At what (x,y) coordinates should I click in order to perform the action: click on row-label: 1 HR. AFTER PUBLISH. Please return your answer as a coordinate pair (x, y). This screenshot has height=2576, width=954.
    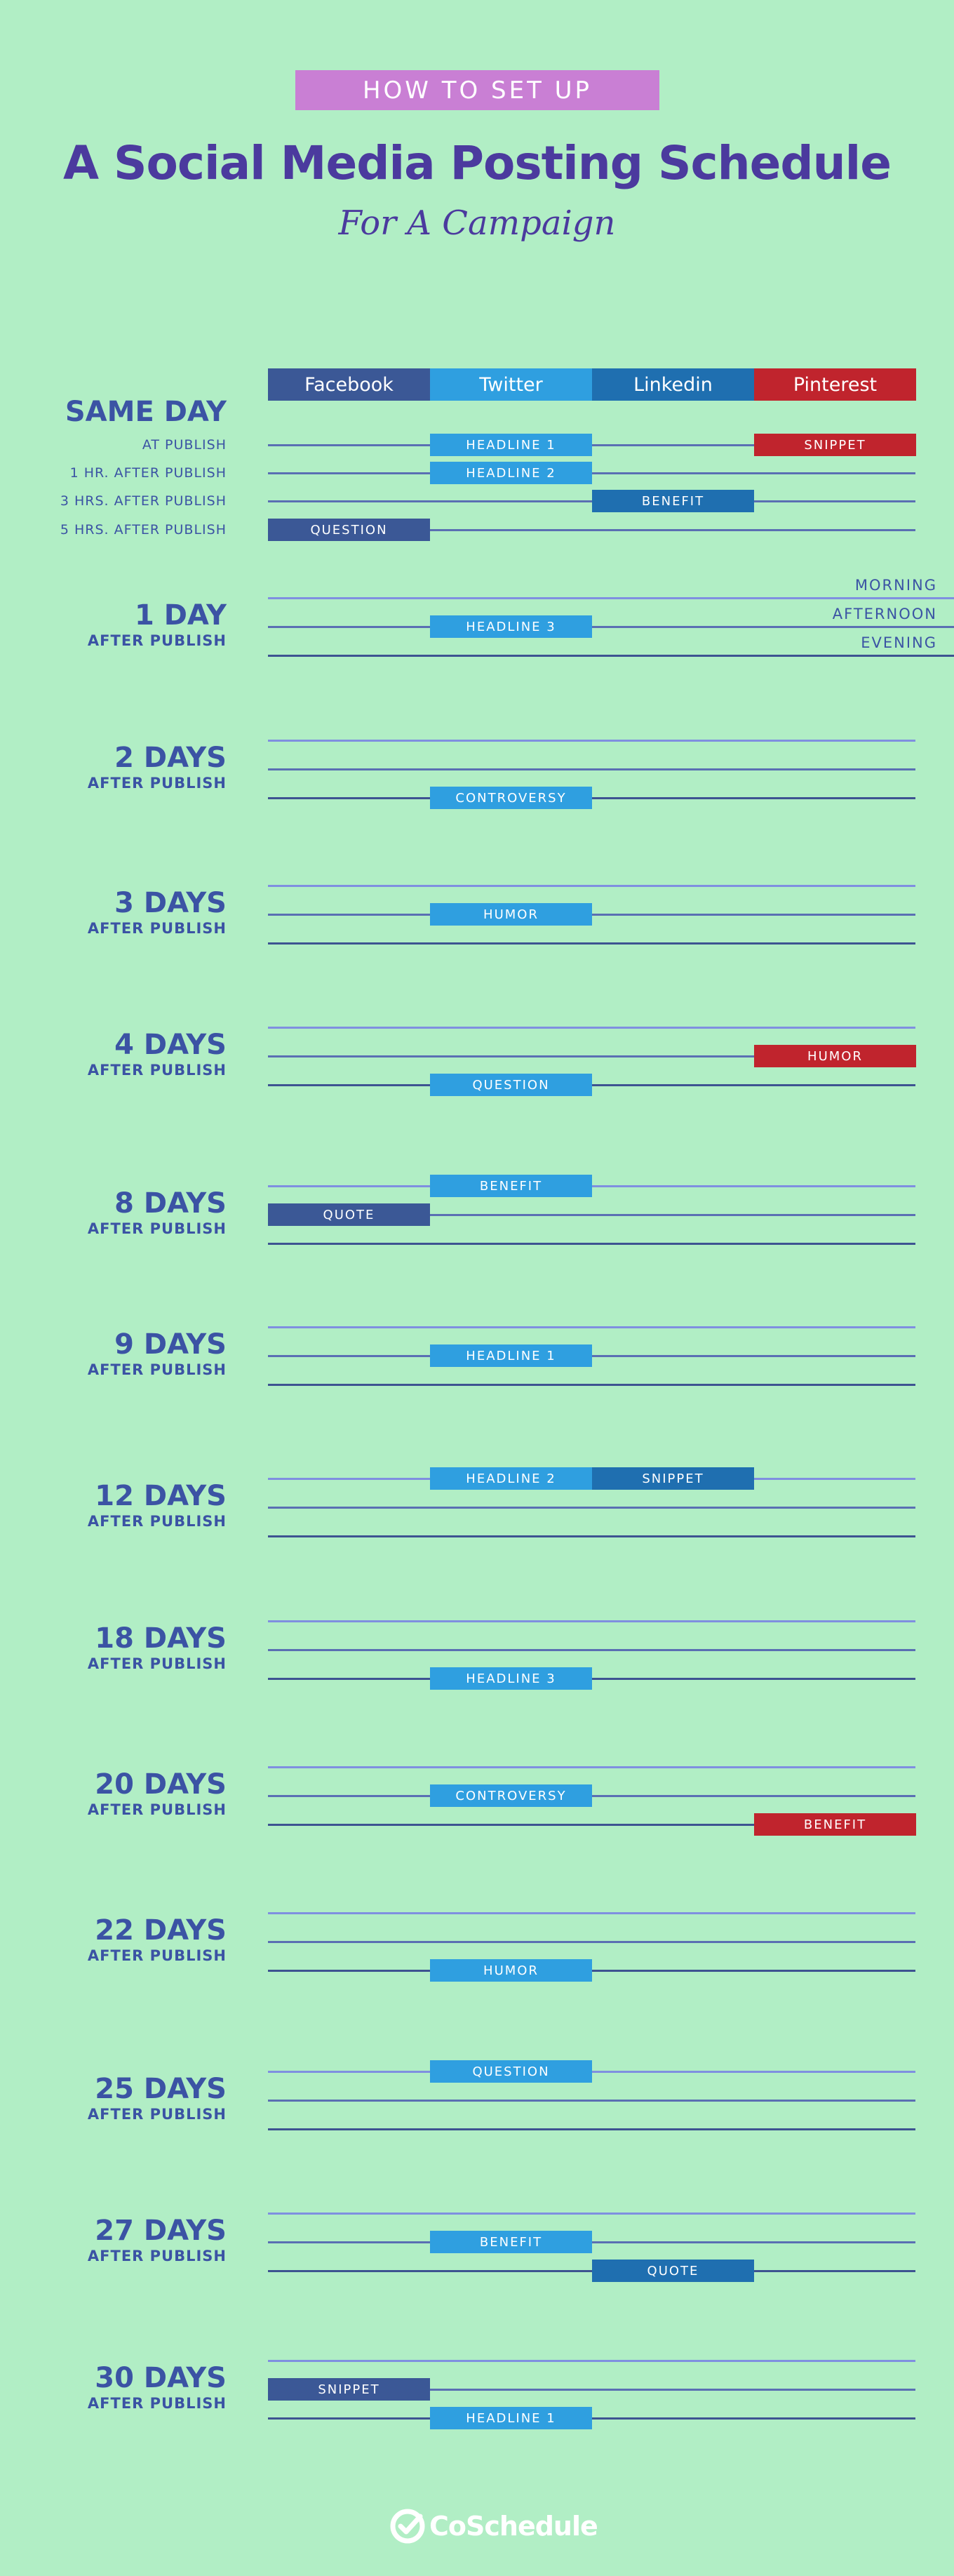
    Looking at the image, I should click on (148, 473).